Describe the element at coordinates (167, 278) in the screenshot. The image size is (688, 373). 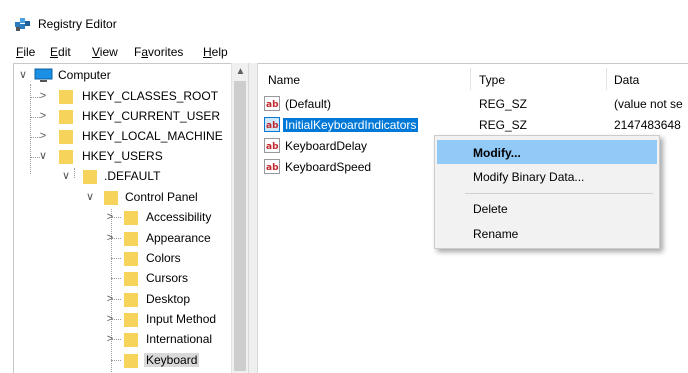
I see `tree-item-label: Cursors` at that location.